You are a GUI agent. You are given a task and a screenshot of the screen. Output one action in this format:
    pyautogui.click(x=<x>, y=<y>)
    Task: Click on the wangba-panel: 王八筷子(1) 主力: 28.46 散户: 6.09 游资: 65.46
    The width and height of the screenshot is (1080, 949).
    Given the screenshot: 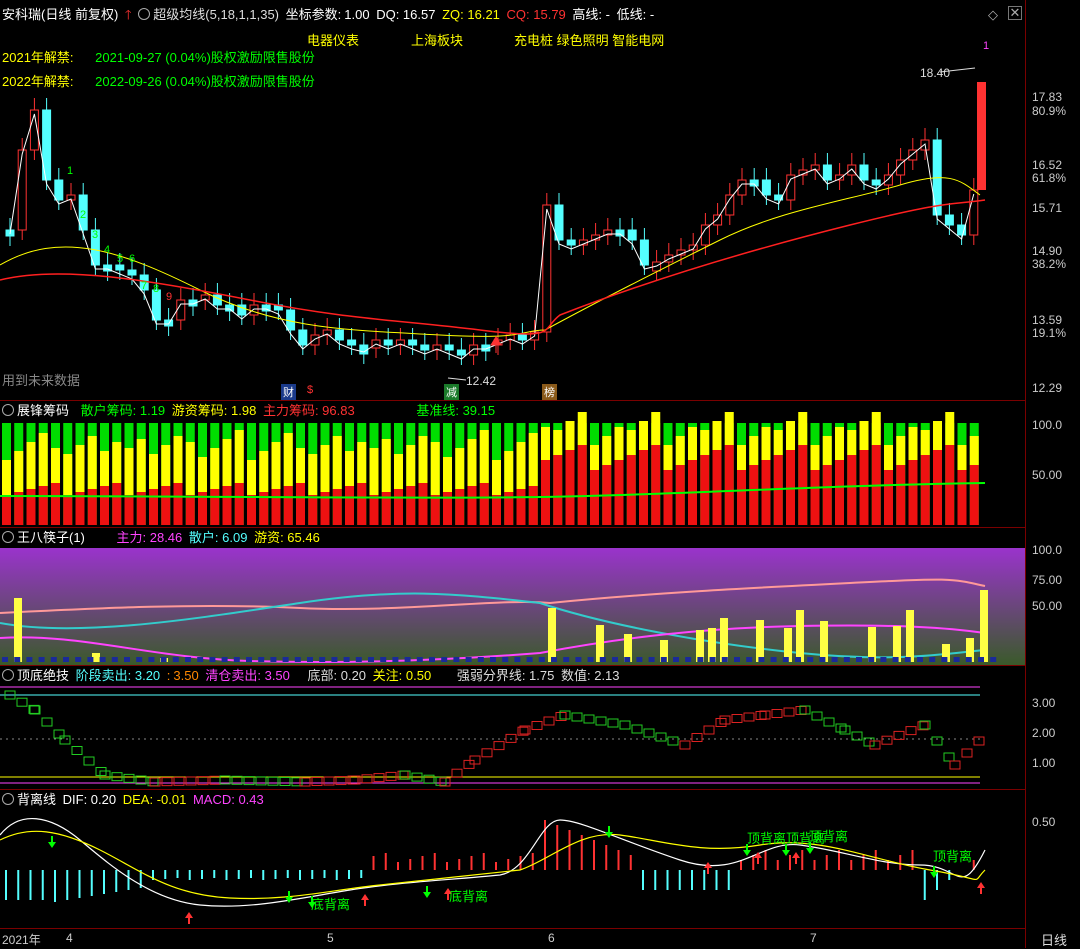 What is the action you would take?
    pyautogui.click(x=513, y=597)
    